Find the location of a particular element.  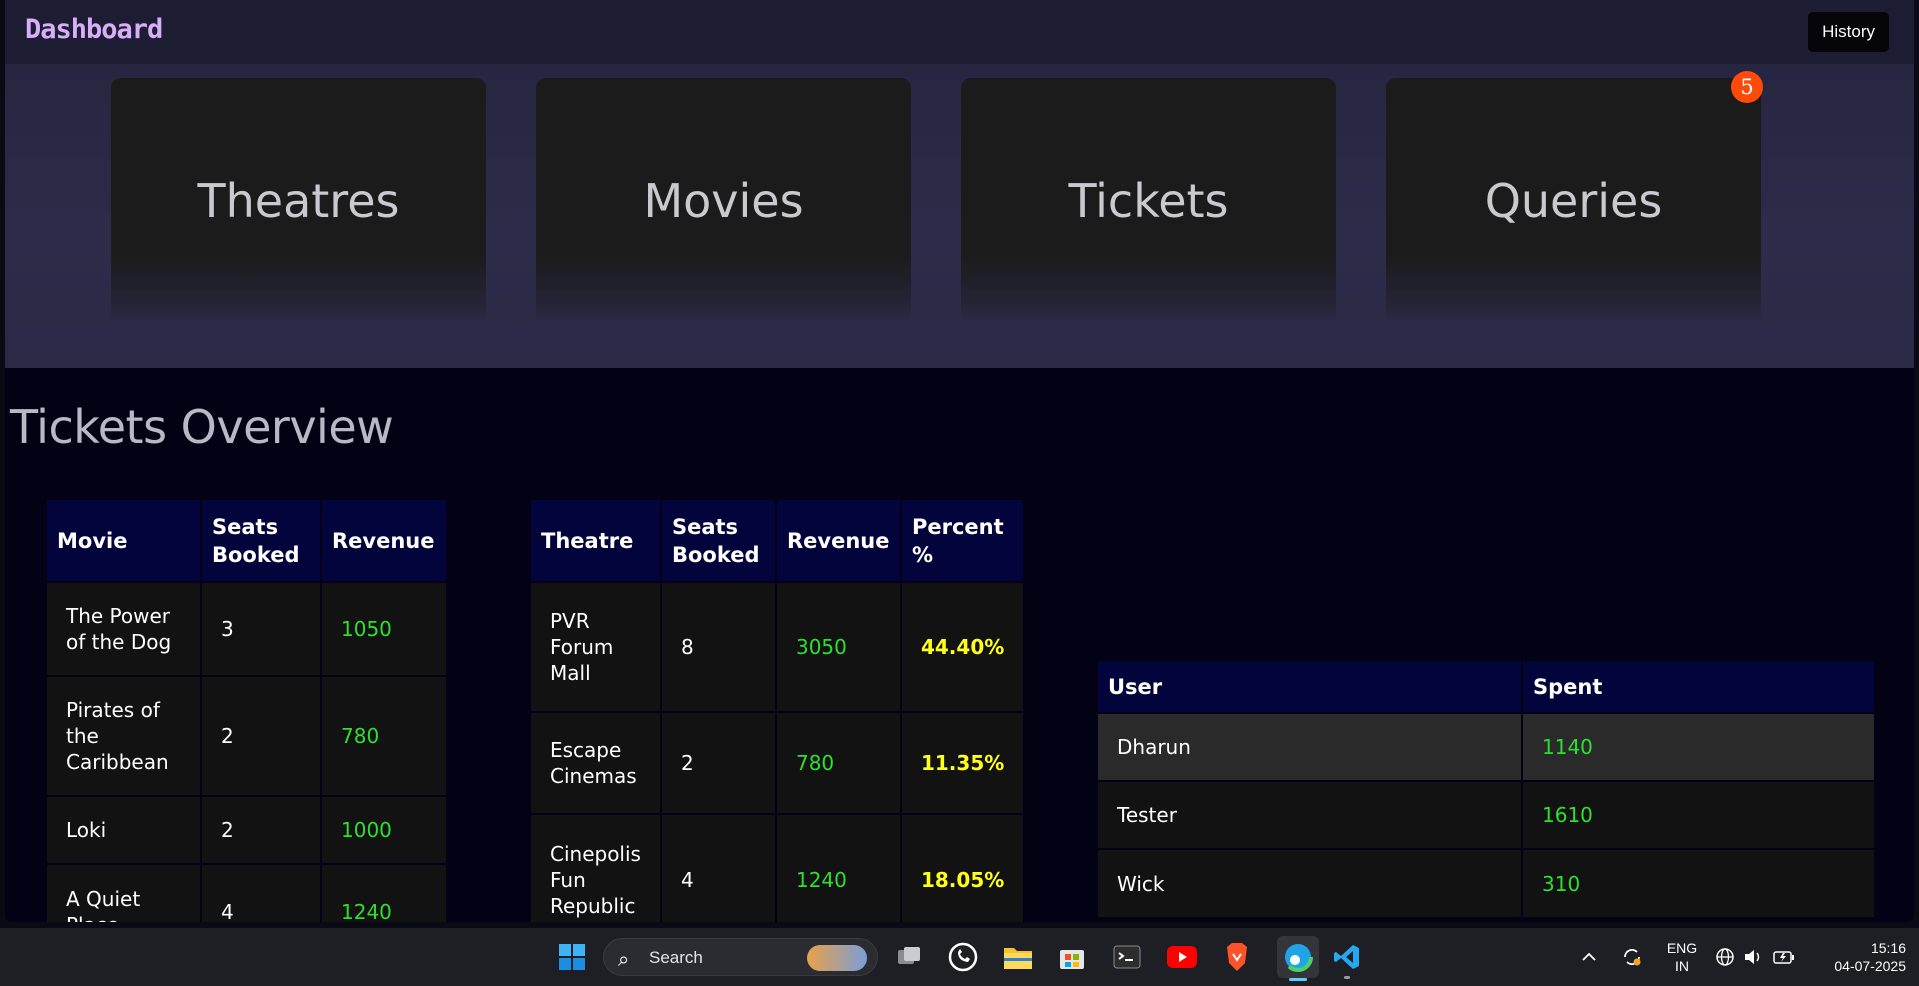

microsoft-store-icon is located at coordinates (1072, 957).